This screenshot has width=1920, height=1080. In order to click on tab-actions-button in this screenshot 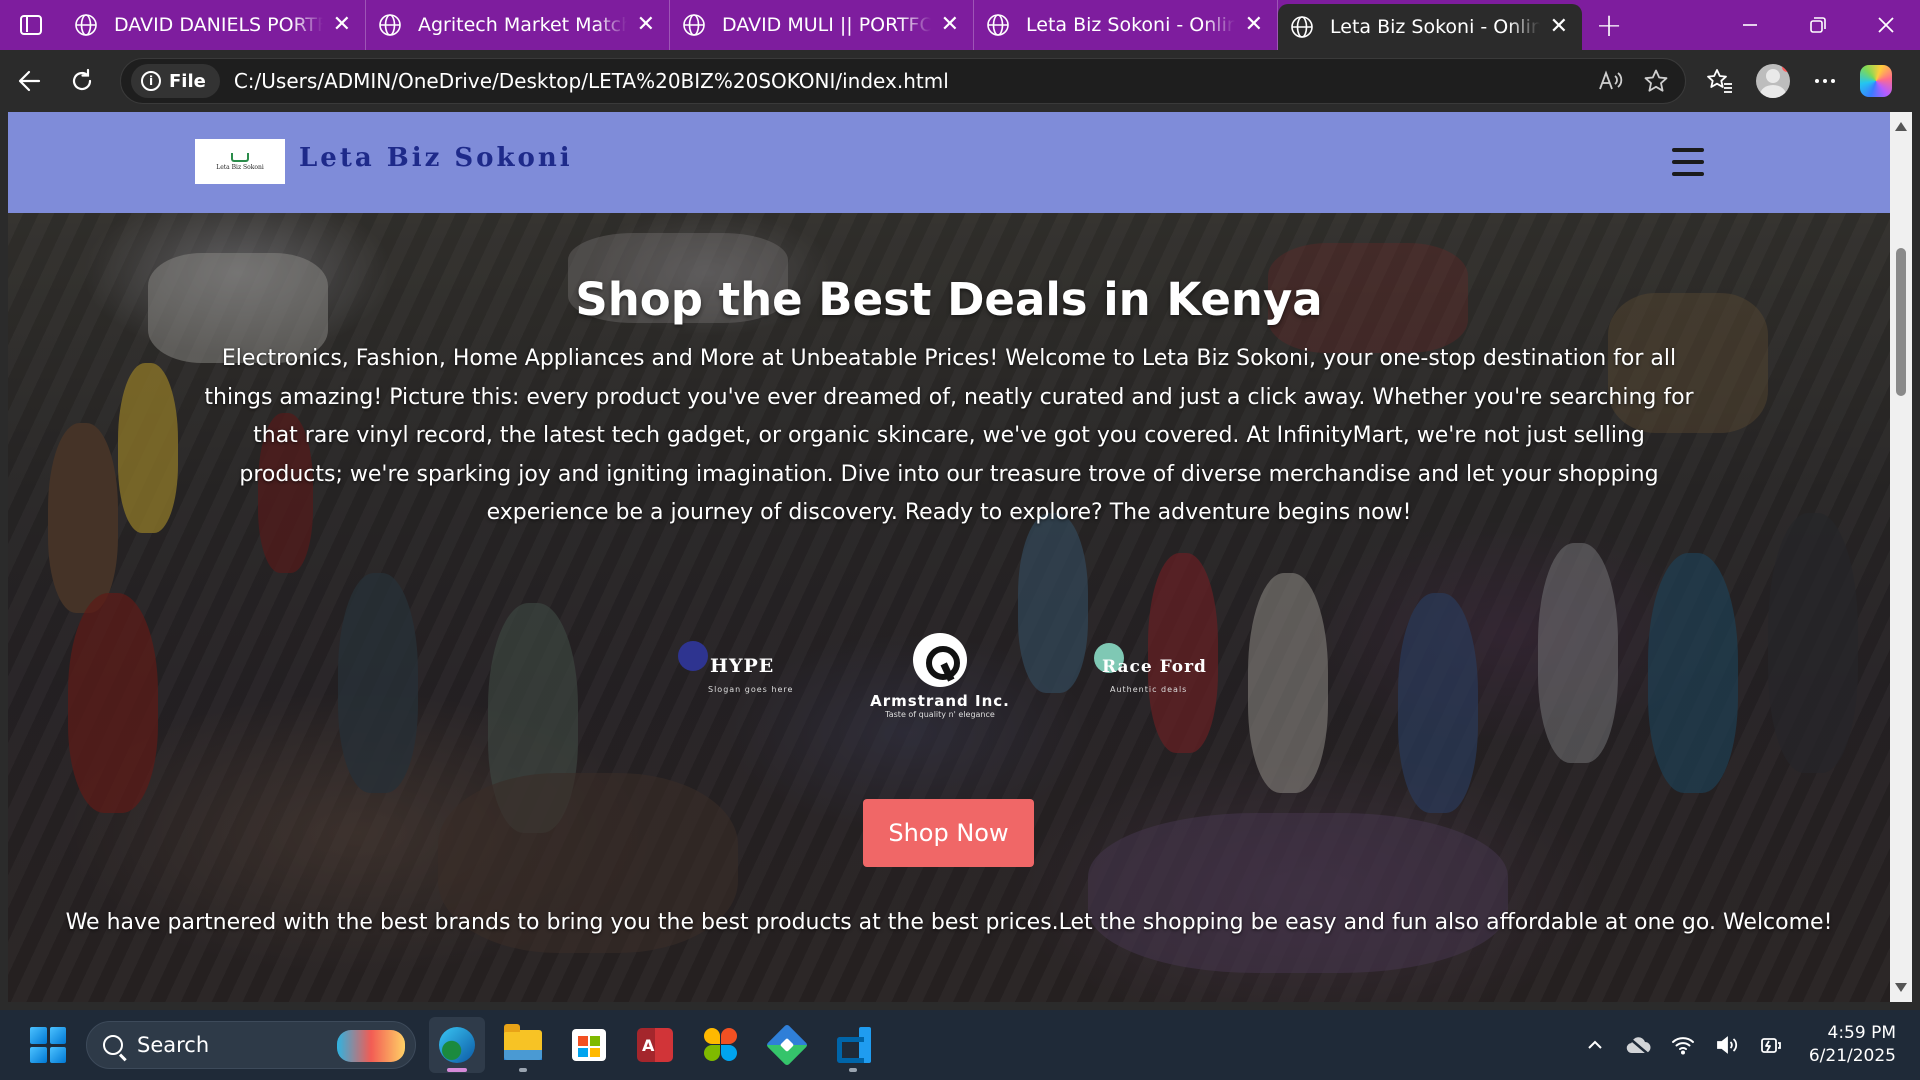, I will do `click(31, 25)`.